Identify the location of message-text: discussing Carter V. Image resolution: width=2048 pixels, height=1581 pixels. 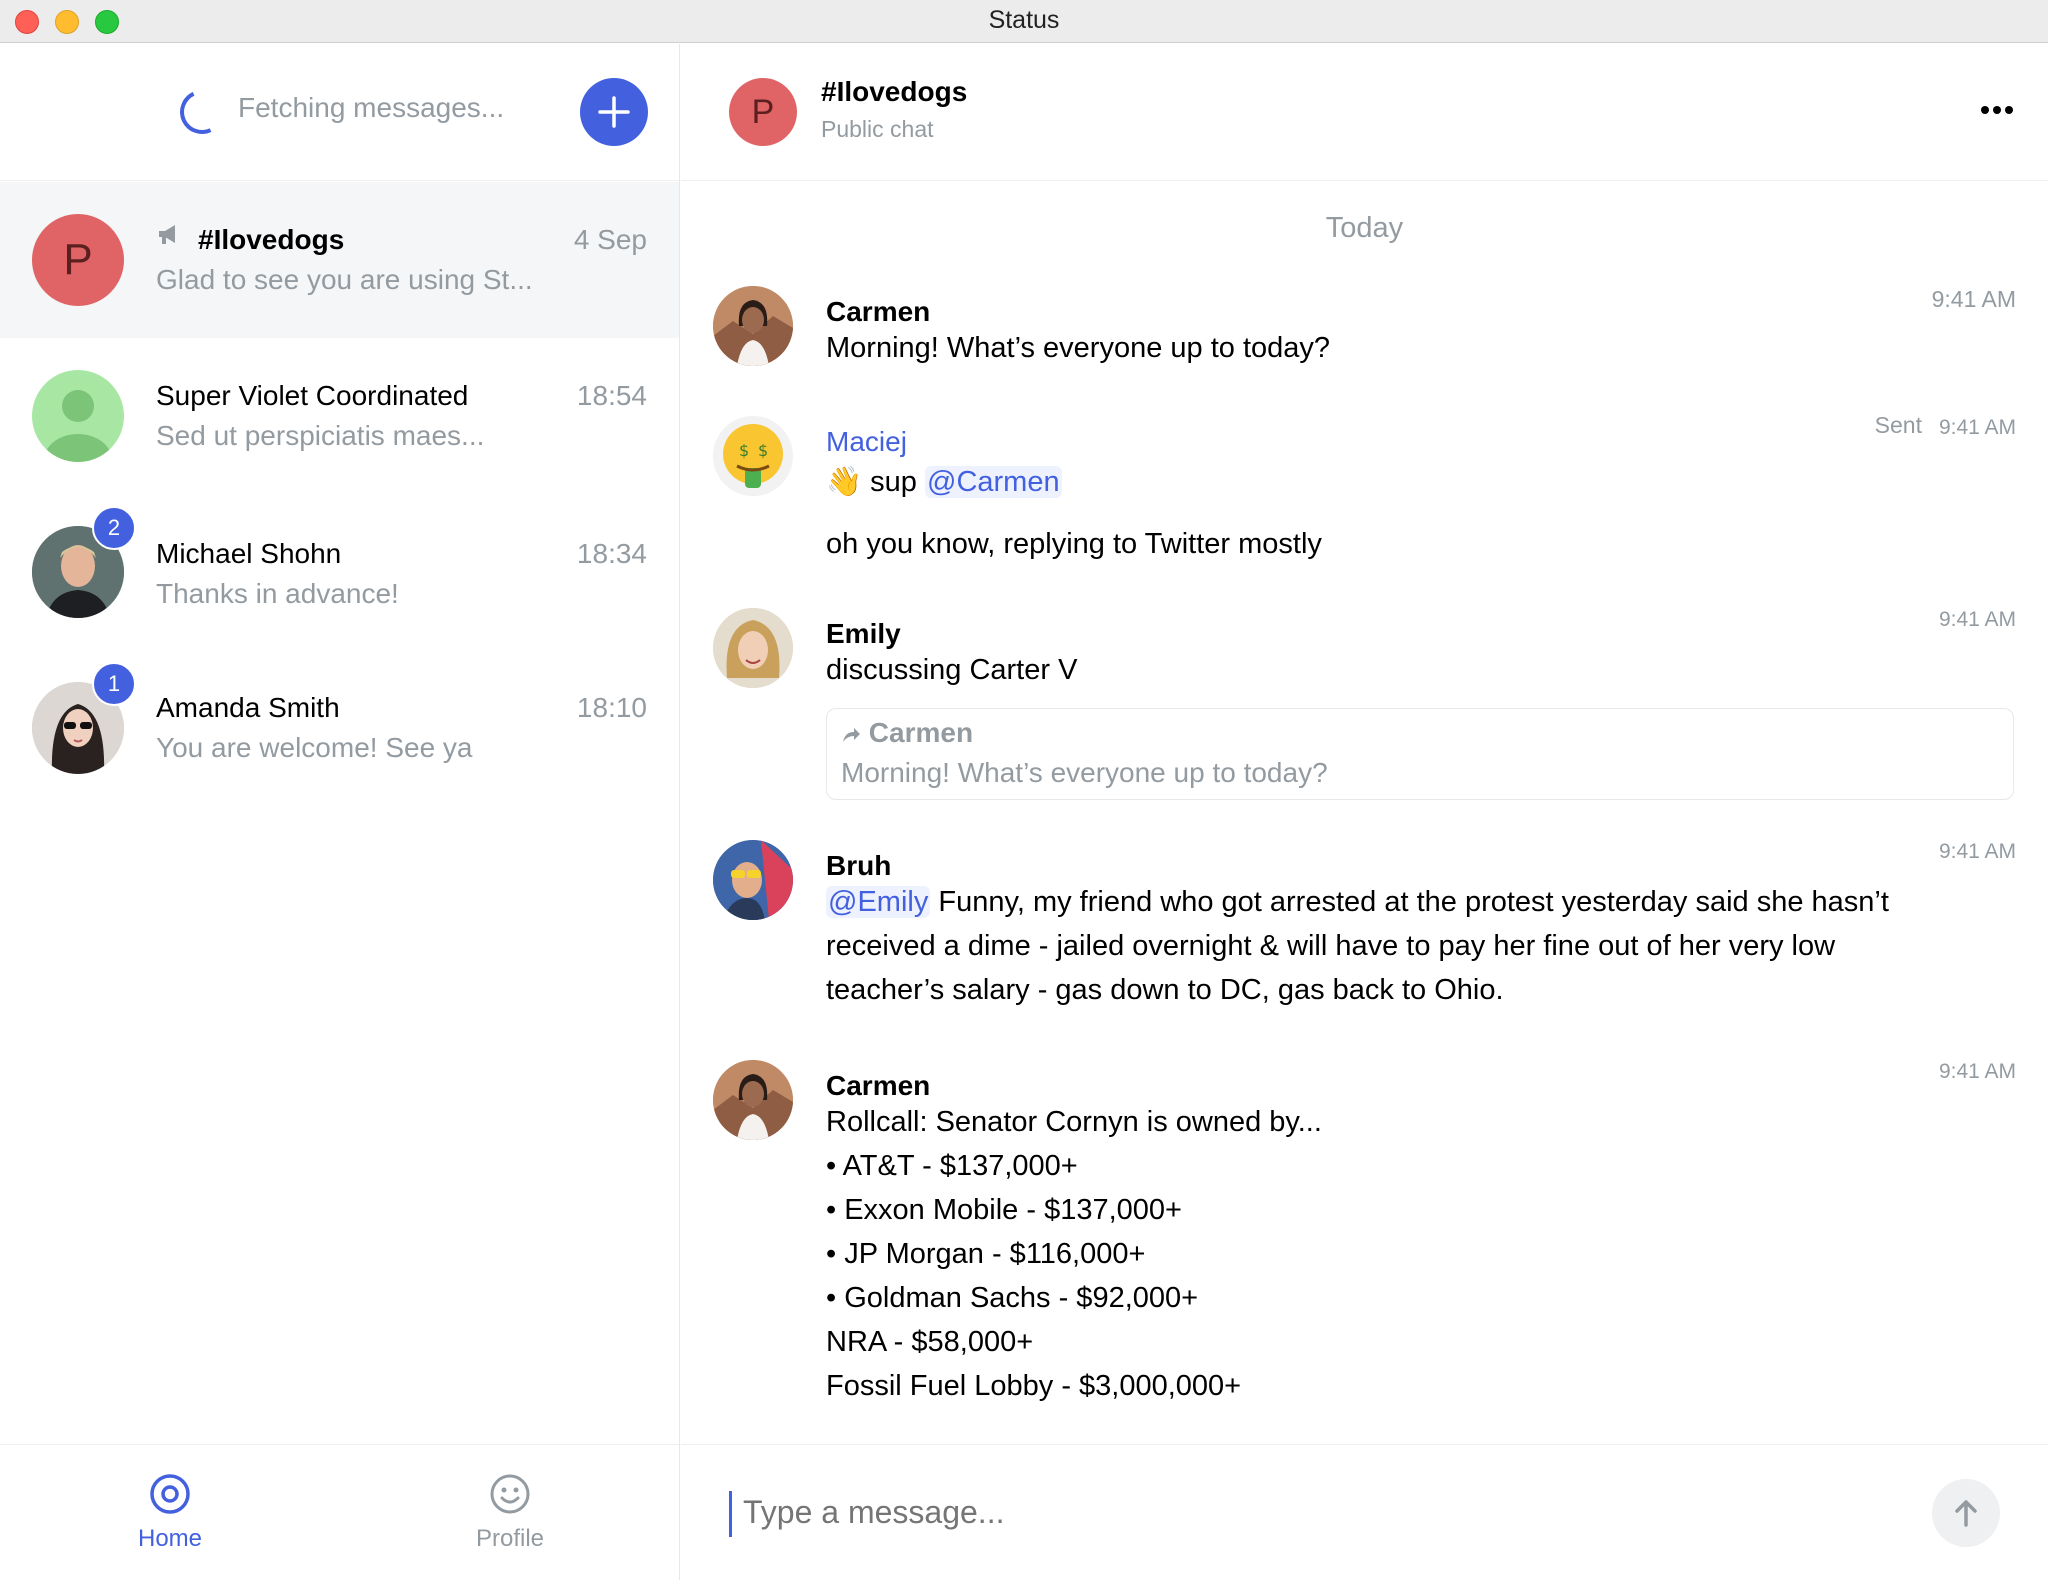
(952, 670).